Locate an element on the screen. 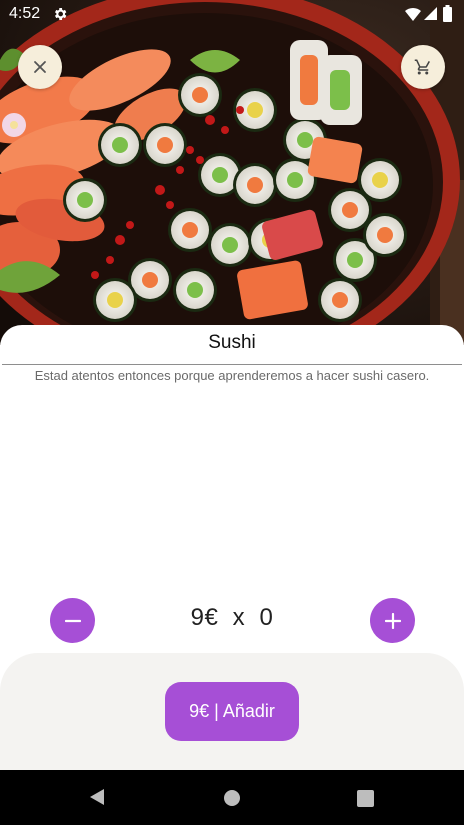 The height and width of the screenshot is (825, 464). cart-button is located at coordinates (423, 67).